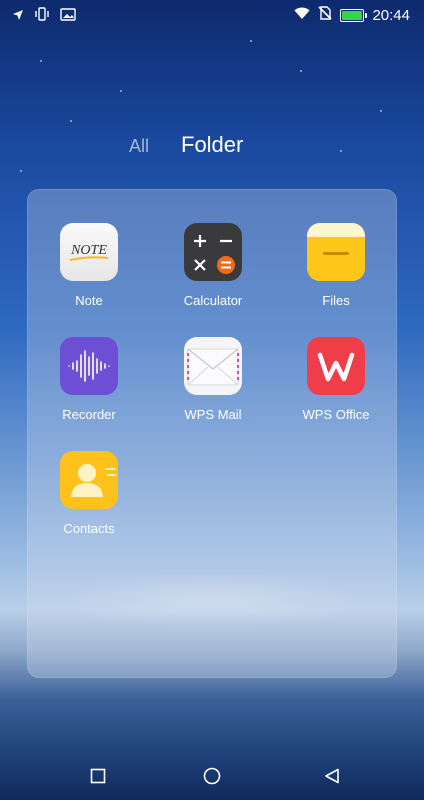 The width and height of the screenshot is (424, 800). I want to click on app-wps-office: WPS Office, so click(336, 387).